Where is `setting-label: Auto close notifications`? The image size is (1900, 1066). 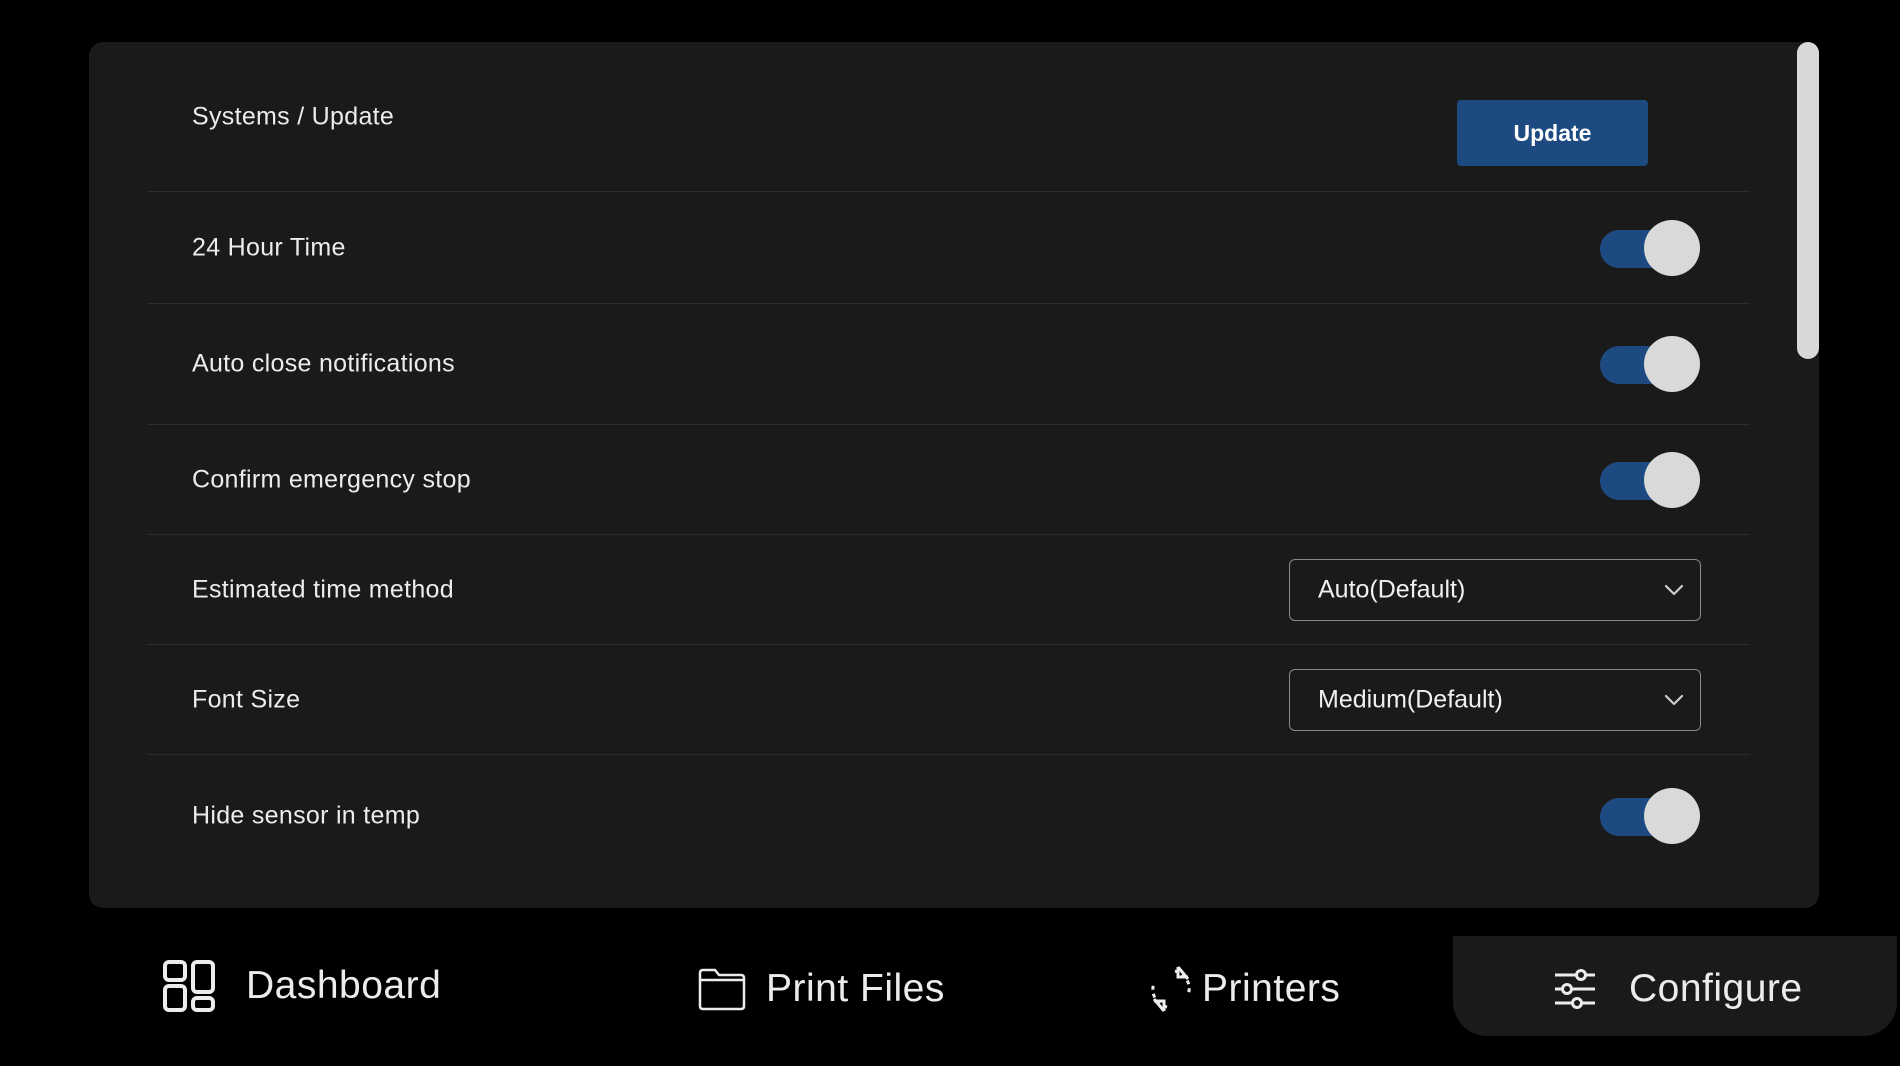 setting-label: Auto close notifications is located at coordinates (323, 363).